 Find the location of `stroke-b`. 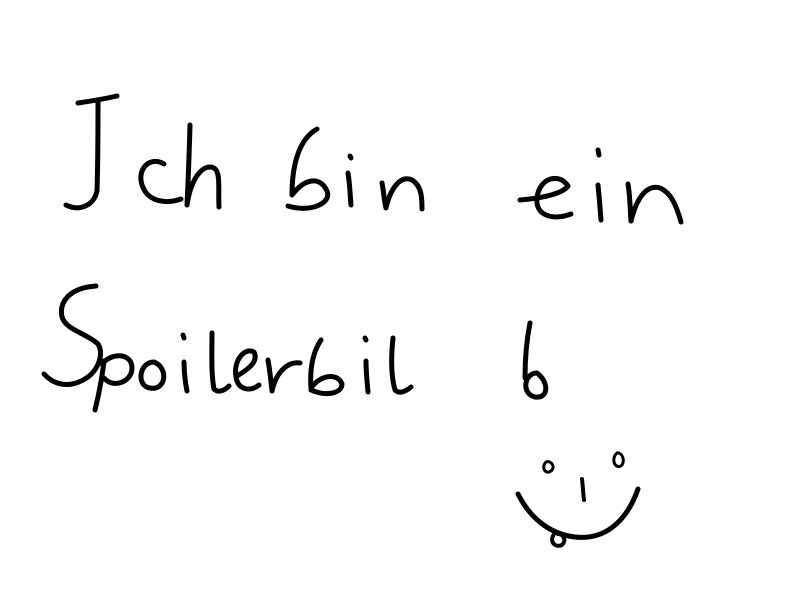

stroke-b is located at coordinates (308, 168).